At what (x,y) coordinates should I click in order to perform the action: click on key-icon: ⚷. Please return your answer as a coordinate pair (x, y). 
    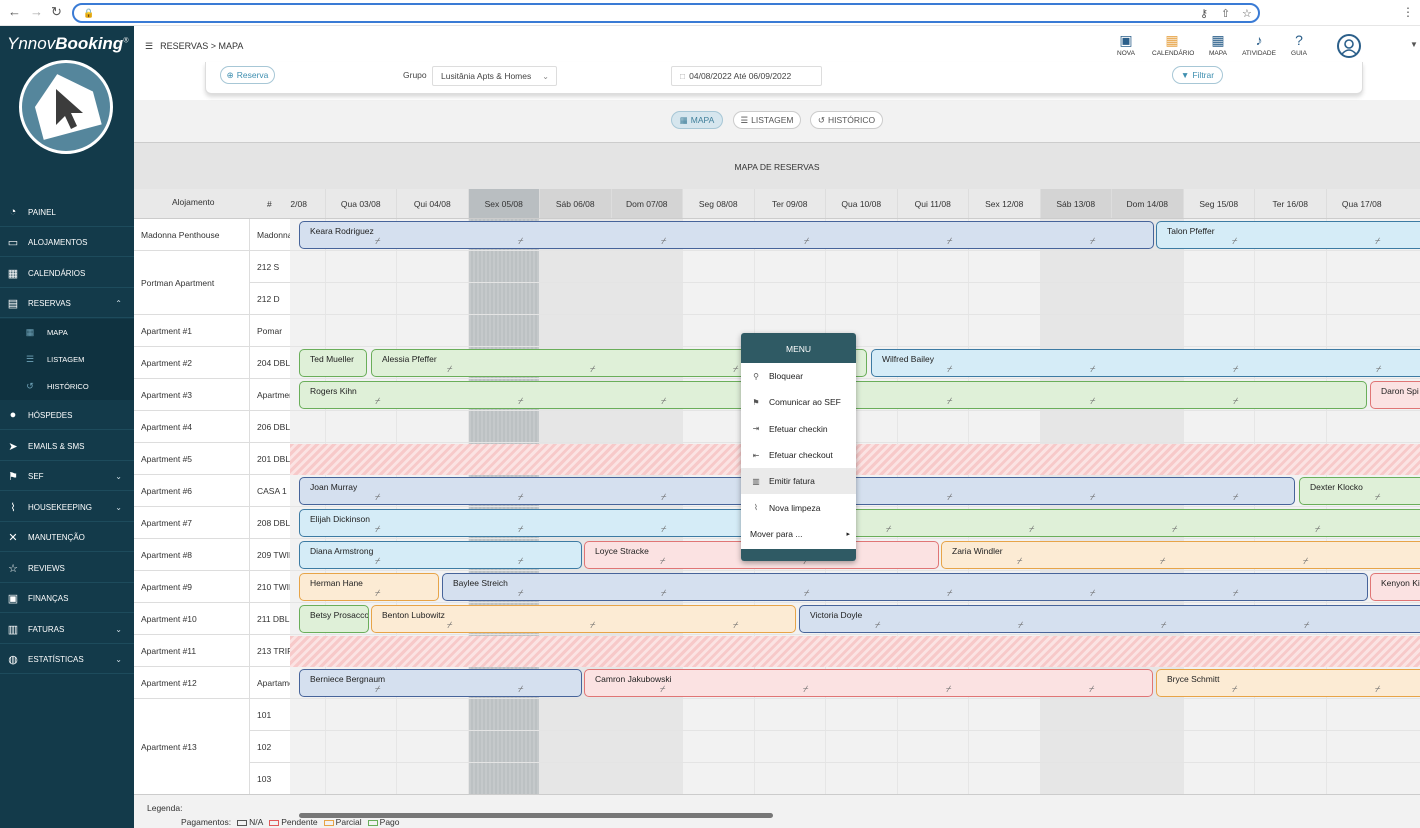
    Looking at the image, I should click on (1204, 13).